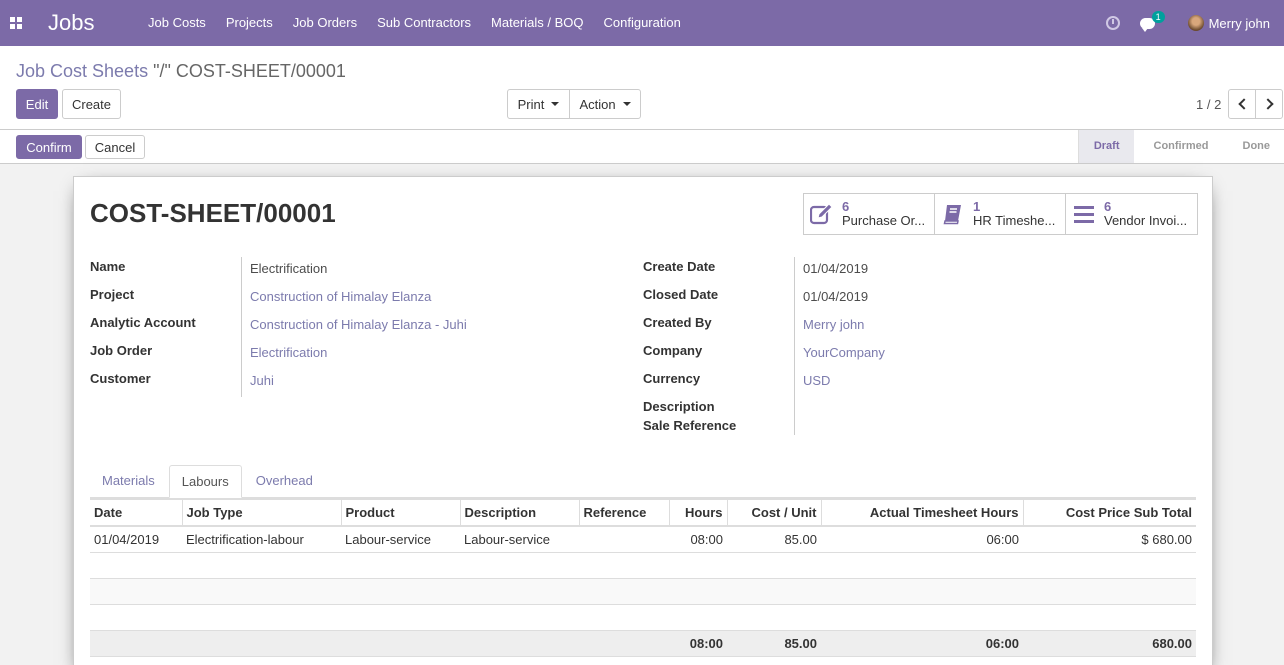  I want to click on field-label: Name, so click(108, 266).